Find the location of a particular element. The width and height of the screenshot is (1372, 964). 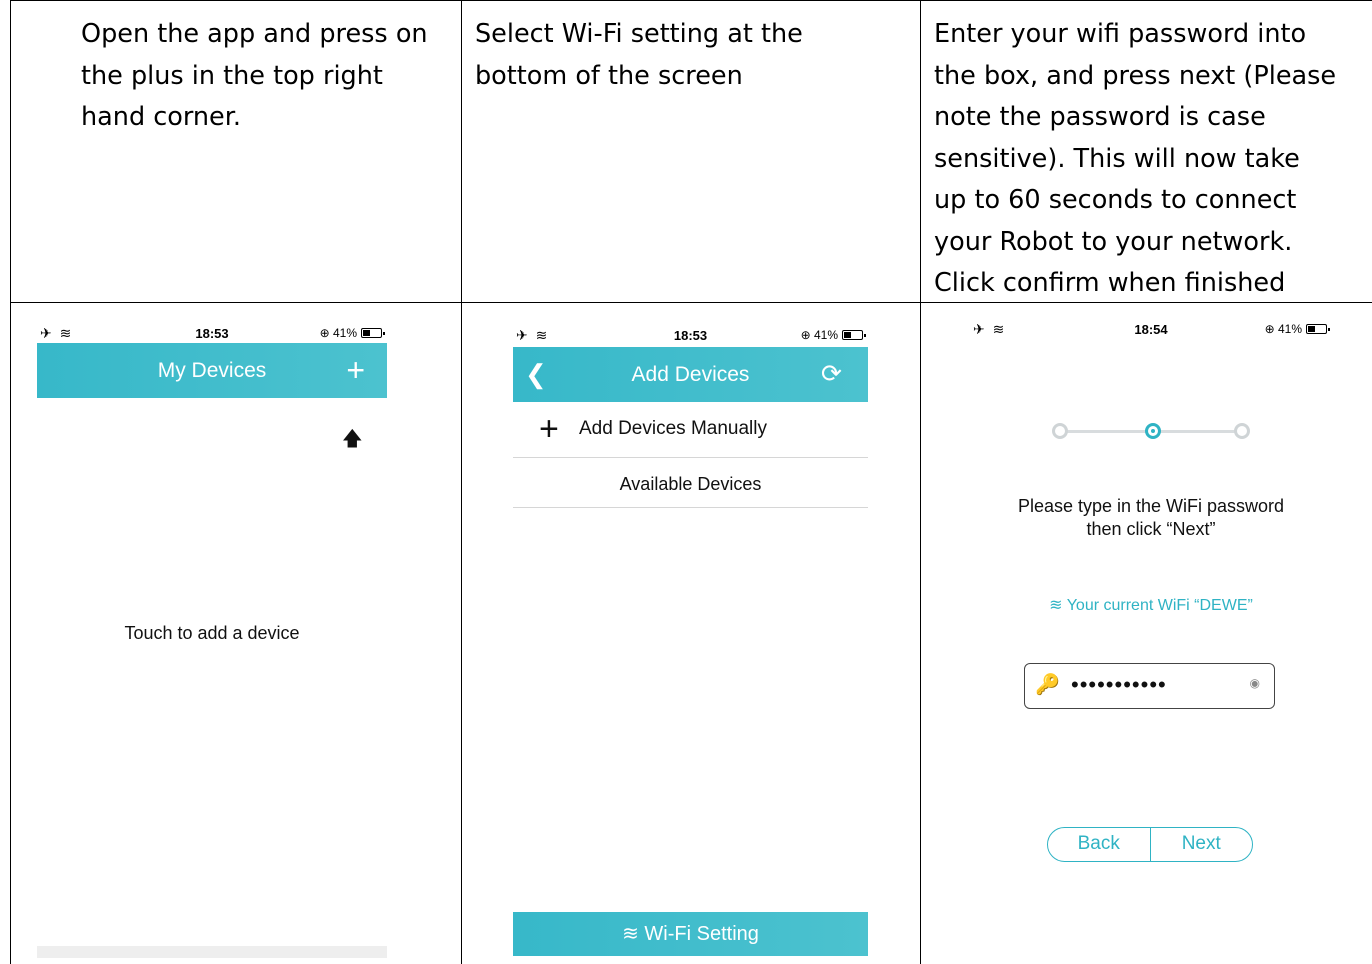

nav-bar: My Devices + is located at coordinates (212, 370).